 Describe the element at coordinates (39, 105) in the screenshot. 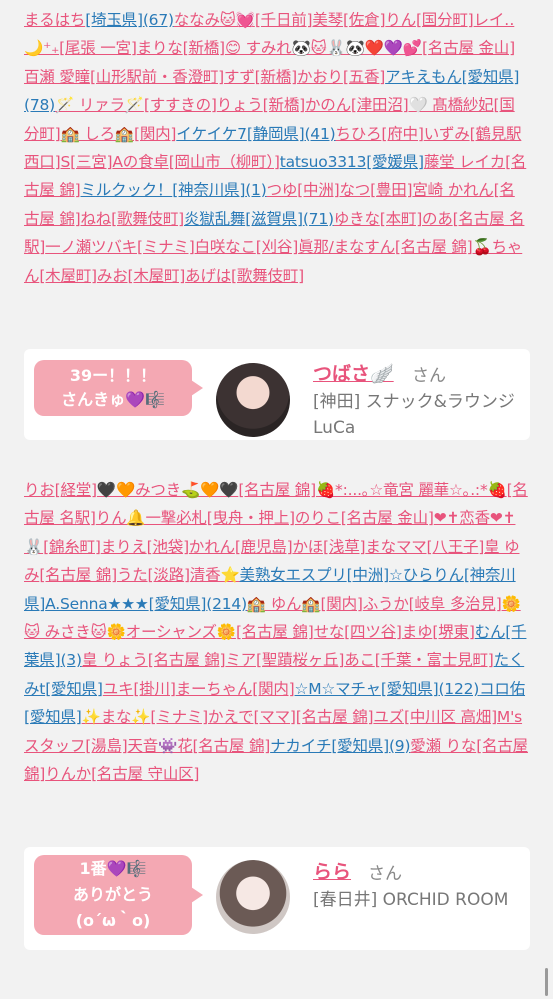

I see `name-link: (78)` at that location.